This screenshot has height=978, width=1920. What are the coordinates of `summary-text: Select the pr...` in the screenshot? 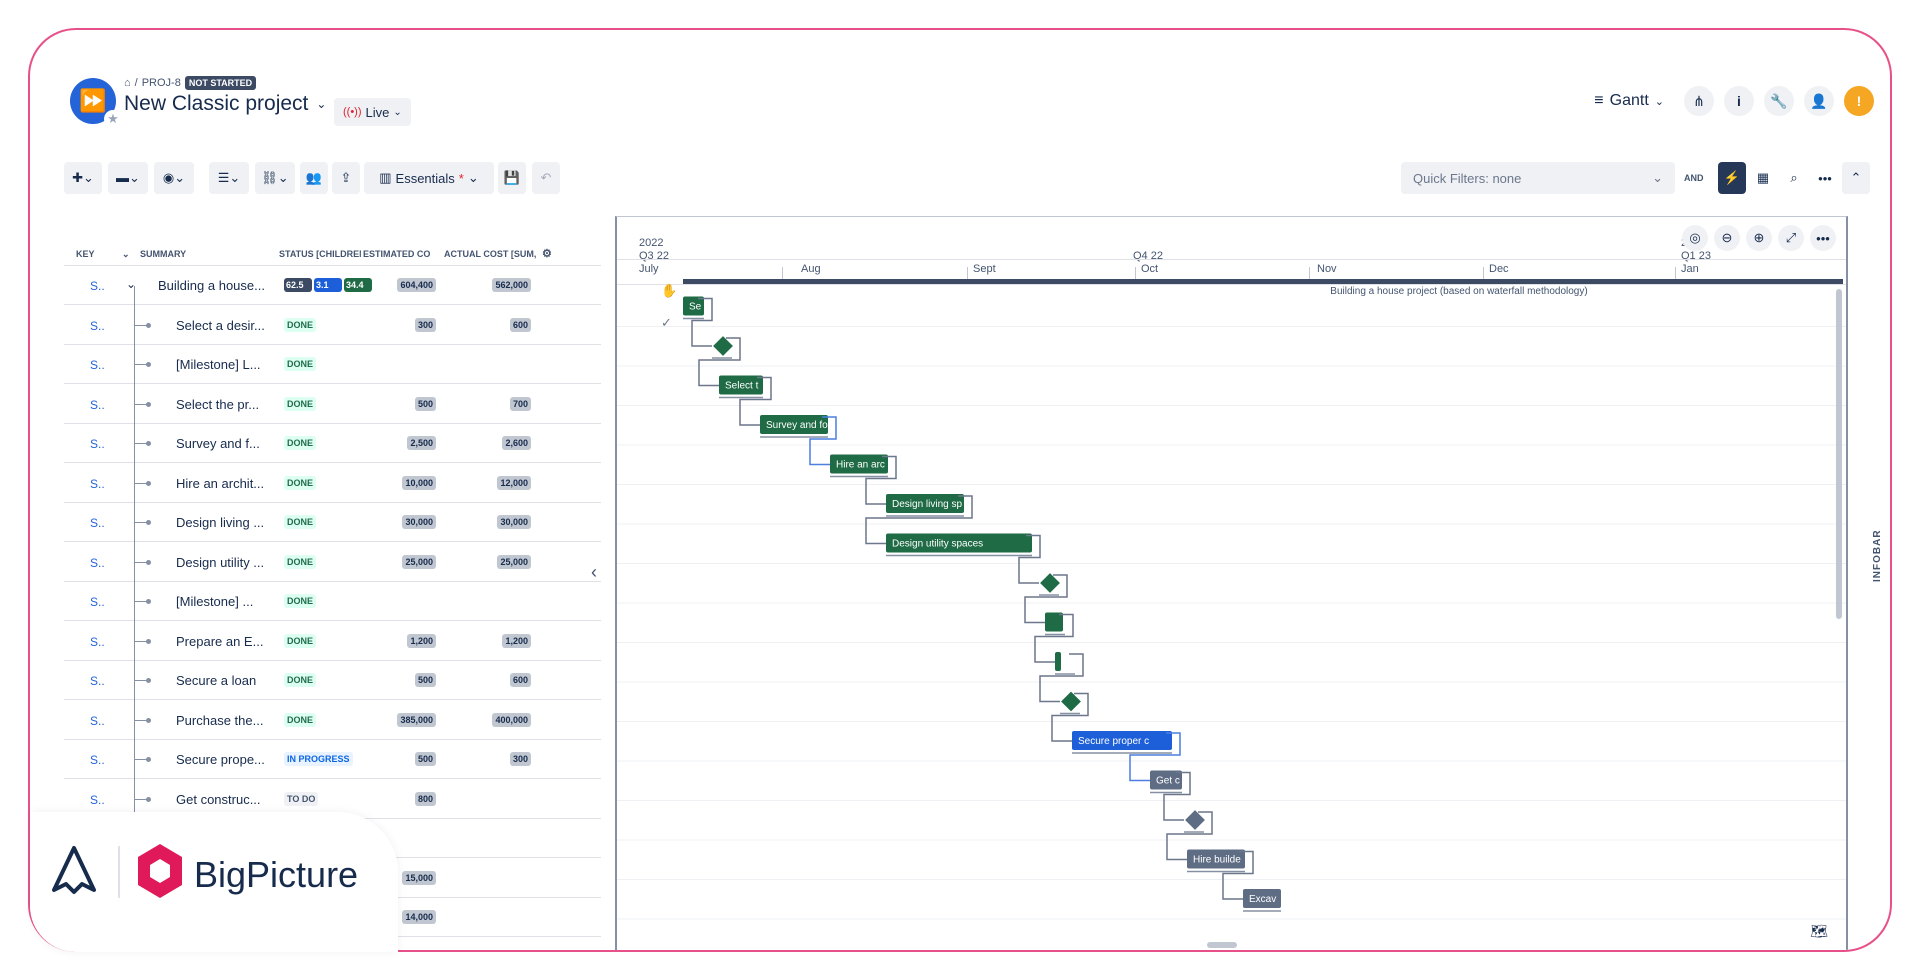 It's located at (221, 404).